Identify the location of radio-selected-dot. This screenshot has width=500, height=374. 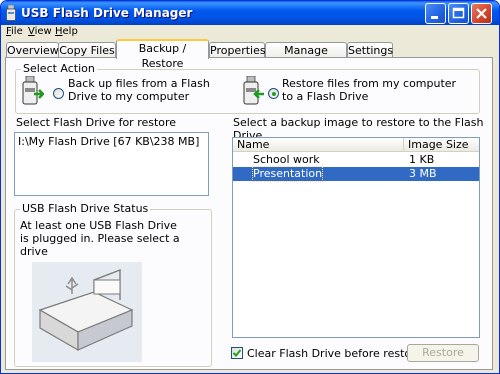
(274, 94).